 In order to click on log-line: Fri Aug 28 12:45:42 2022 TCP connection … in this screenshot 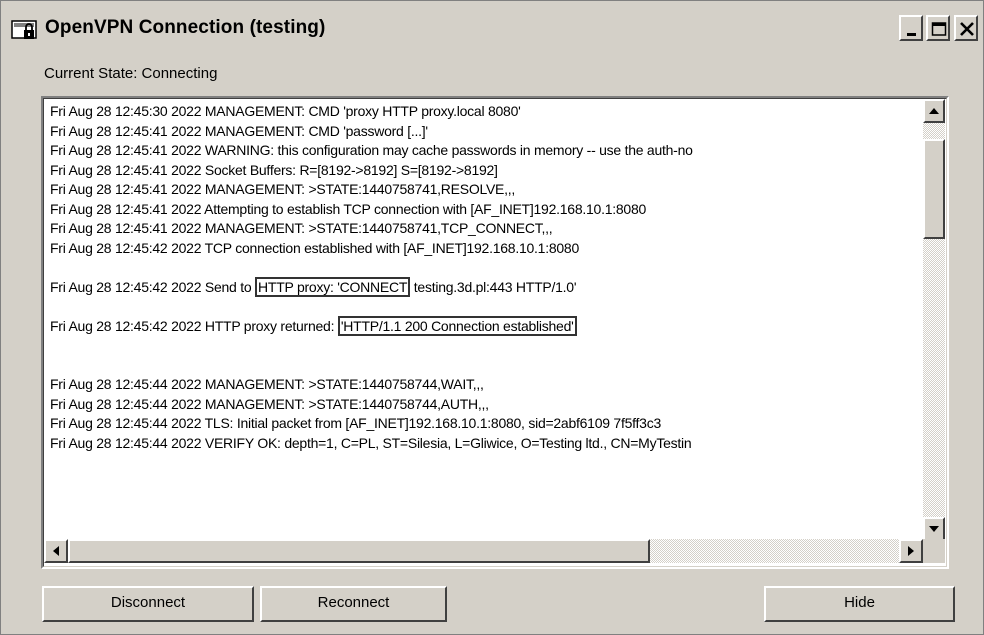, I will do `click(314, 247)`.